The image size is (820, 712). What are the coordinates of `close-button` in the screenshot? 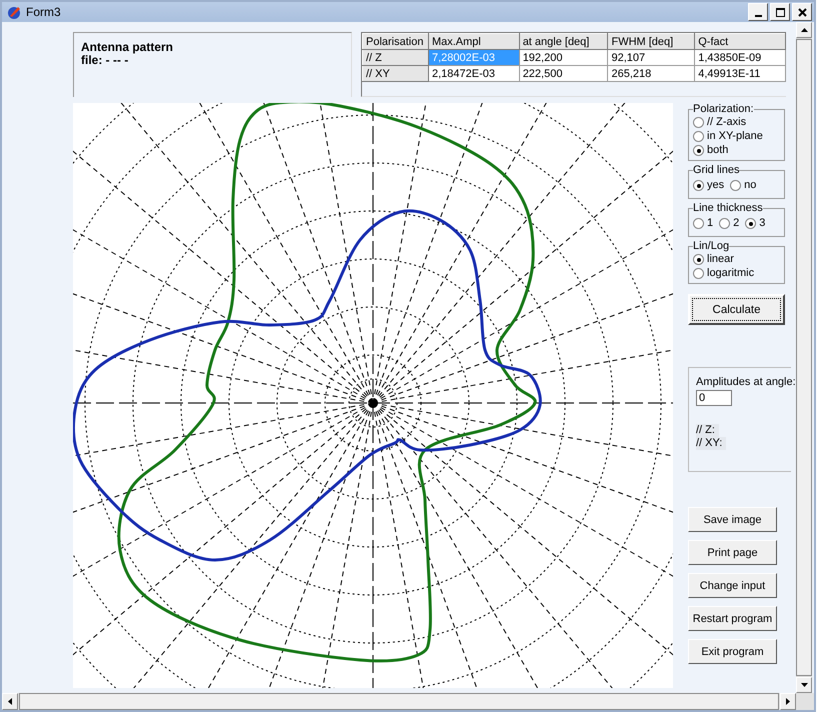 It's located at (802, 12).